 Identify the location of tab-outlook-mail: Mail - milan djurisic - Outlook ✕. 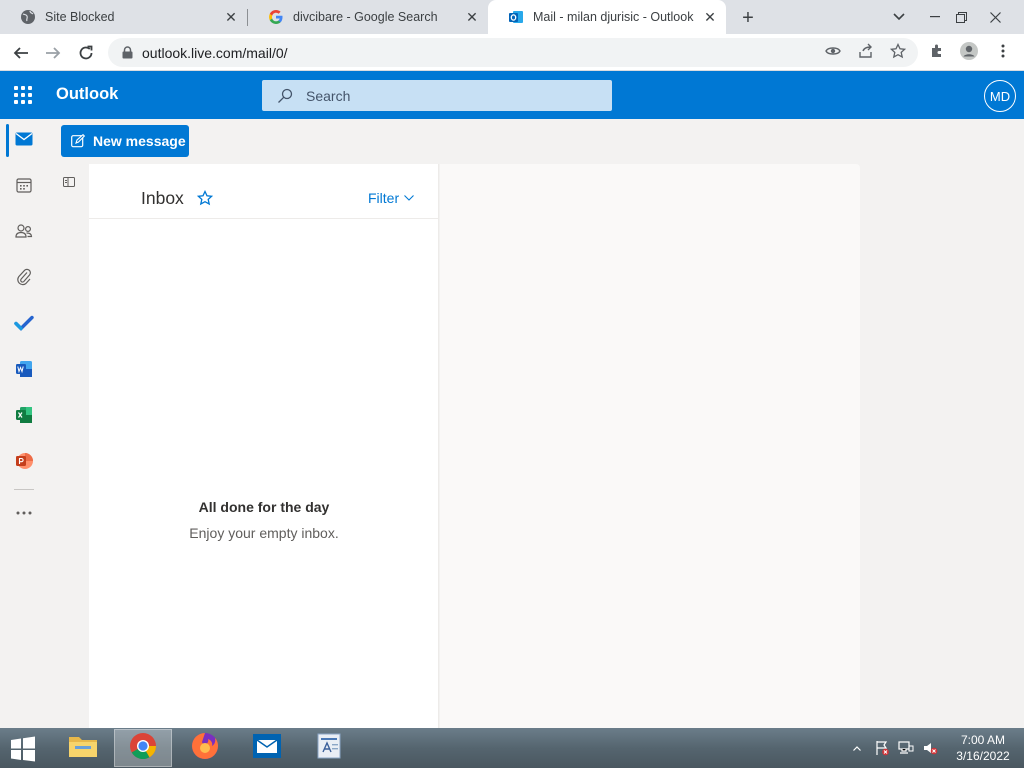
(607, 17).